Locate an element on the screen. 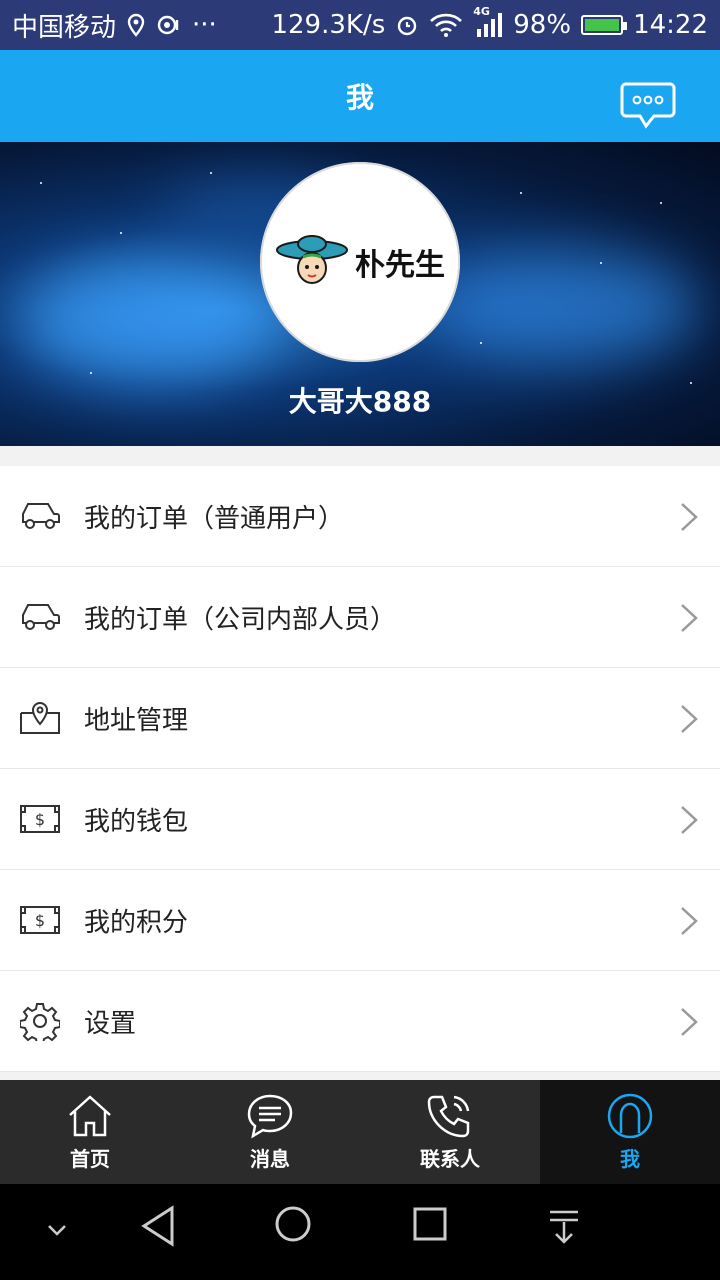  gear-icon is located at coordinates (40, 1021).